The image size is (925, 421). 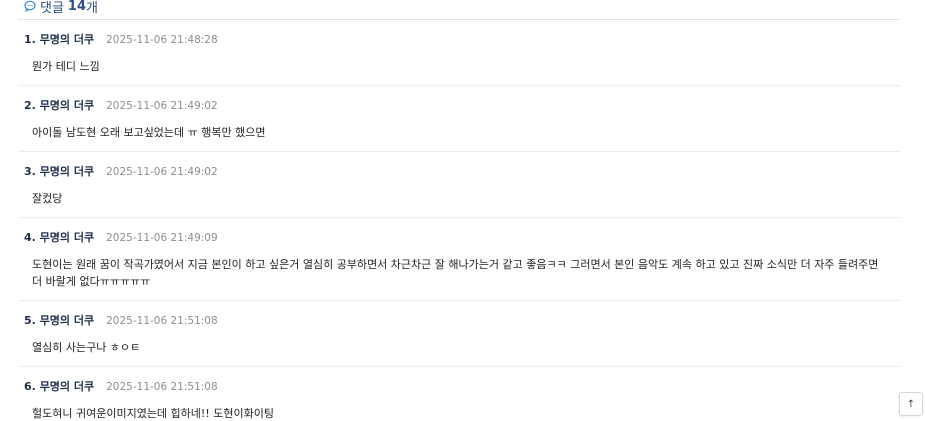 What do you see at coordinates (30, 6) in the screenshot?
I see `chat-icon` at bounding box center [30, 6].